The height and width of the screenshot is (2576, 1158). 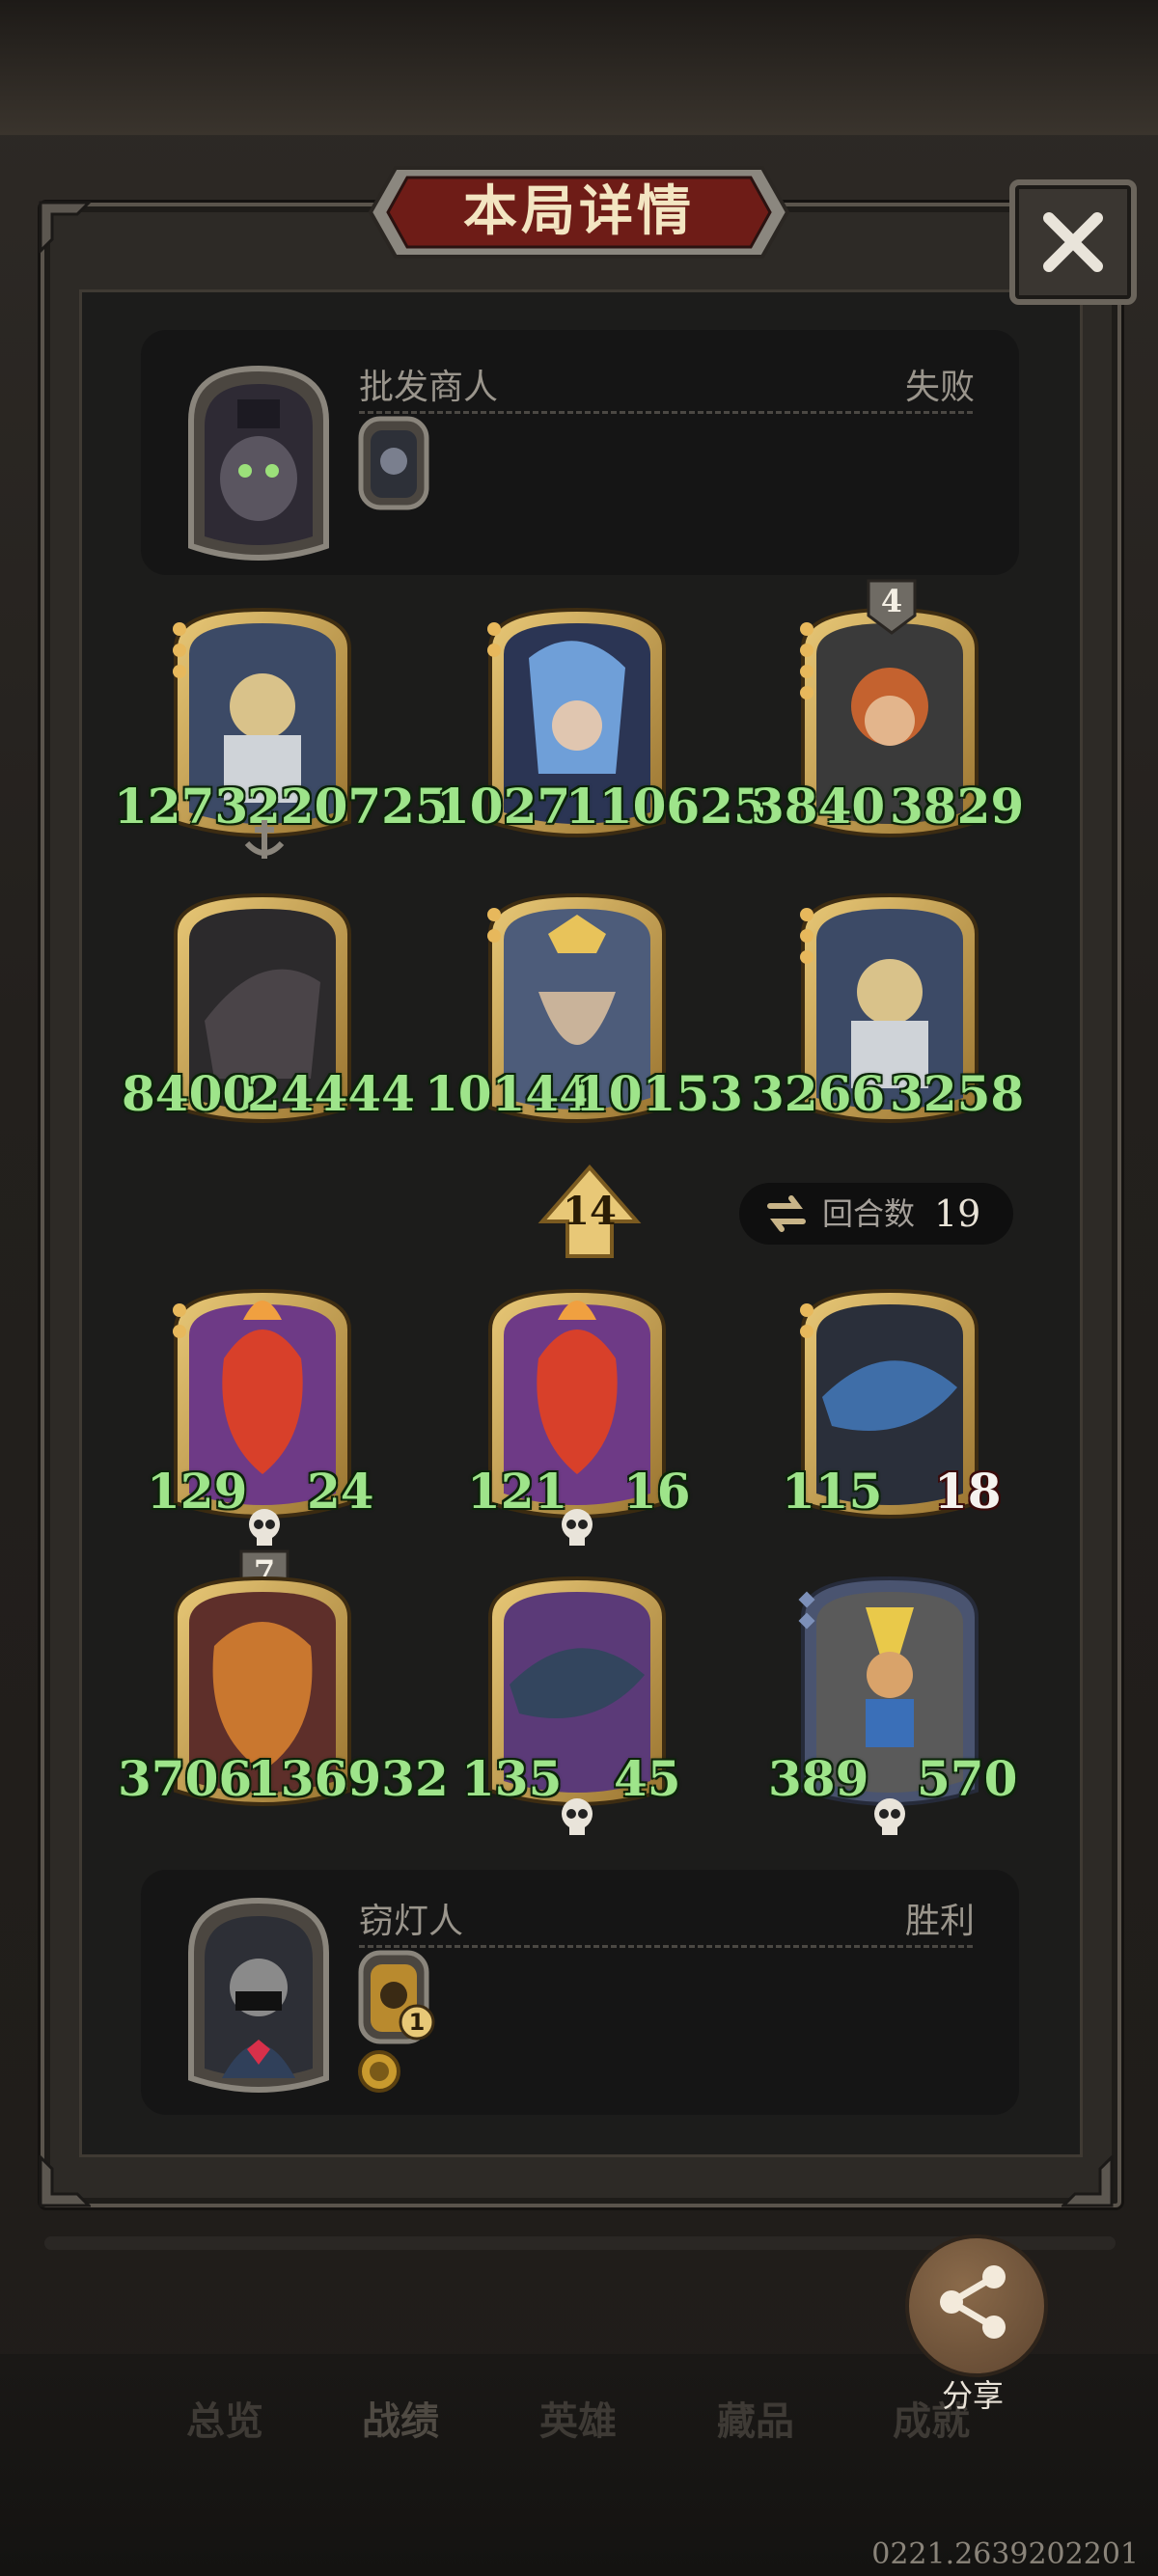 What do you see at coordinates (973, 2302) in the screenshot?
I see `share-icon` at bounding box center [973, 2302].